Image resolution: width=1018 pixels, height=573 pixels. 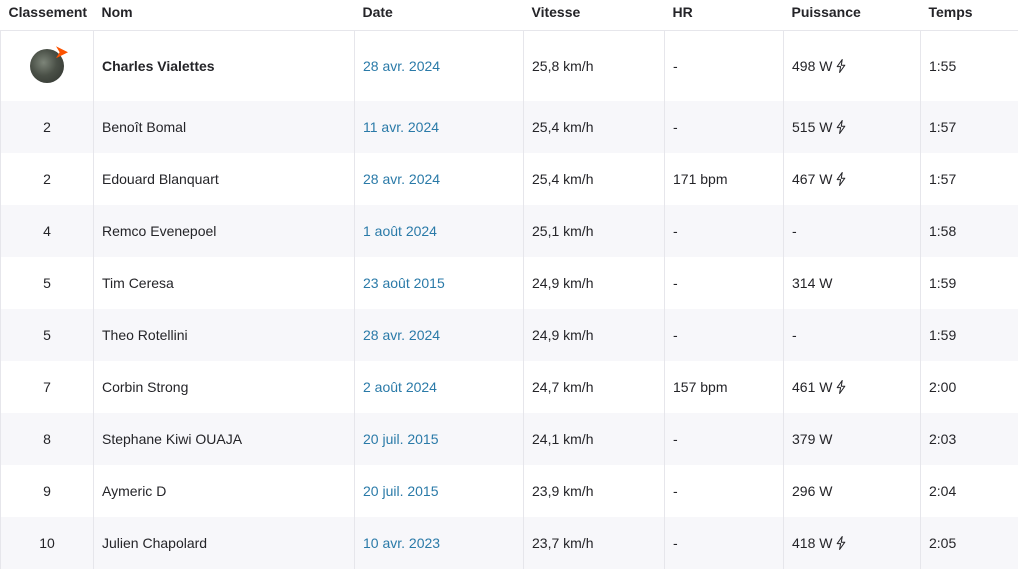 What do you see at coordinates (439, 231) in the screenshot?
I see `activity-date-link: 1 août 2024` at bounding box center [439, 231].